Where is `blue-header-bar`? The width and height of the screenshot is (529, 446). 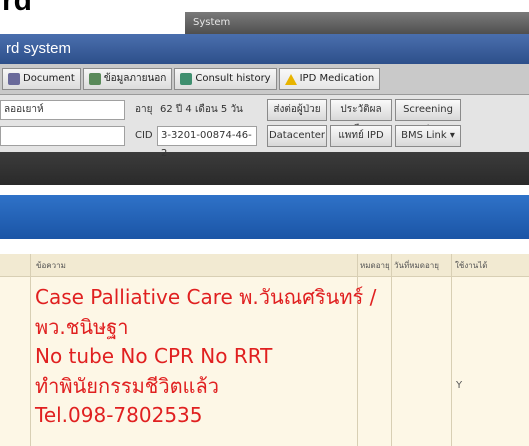
blue-header-bar is located at coordinates (264, 217).